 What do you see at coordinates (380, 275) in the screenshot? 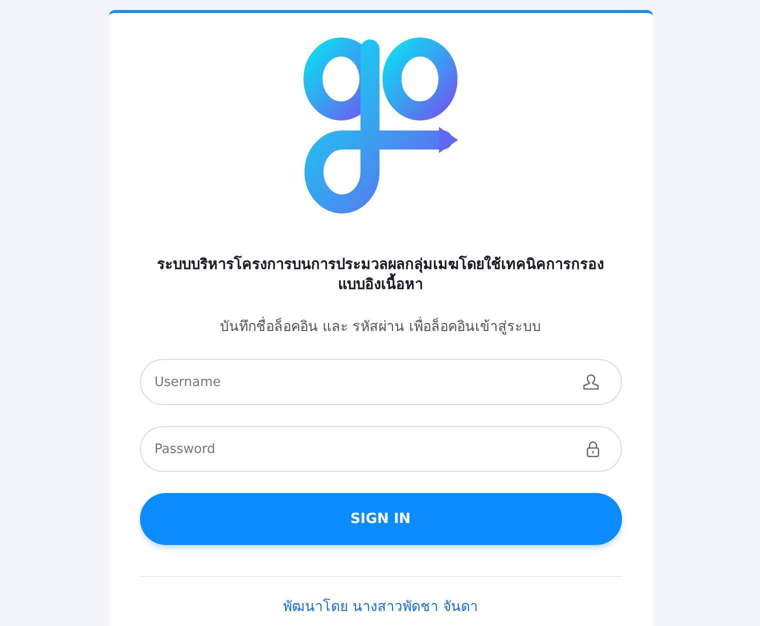
I see `app-title: ระบบบริหารโครงการบนการประมวลผลกลุ่มเมฆโดยใช้เทคนิคการกรองแบบอิงเนื้อหา` at bounding box center [380, 275].